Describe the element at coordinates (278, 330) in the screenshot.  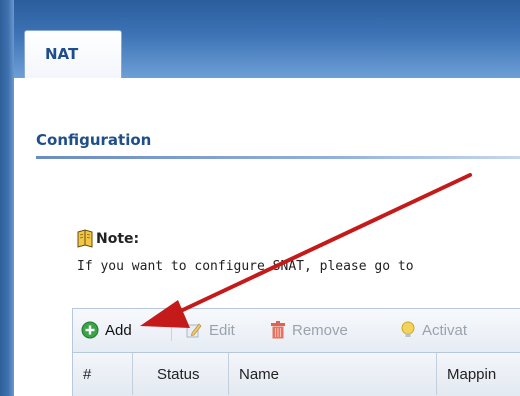
I see `trash-icon` at that location.